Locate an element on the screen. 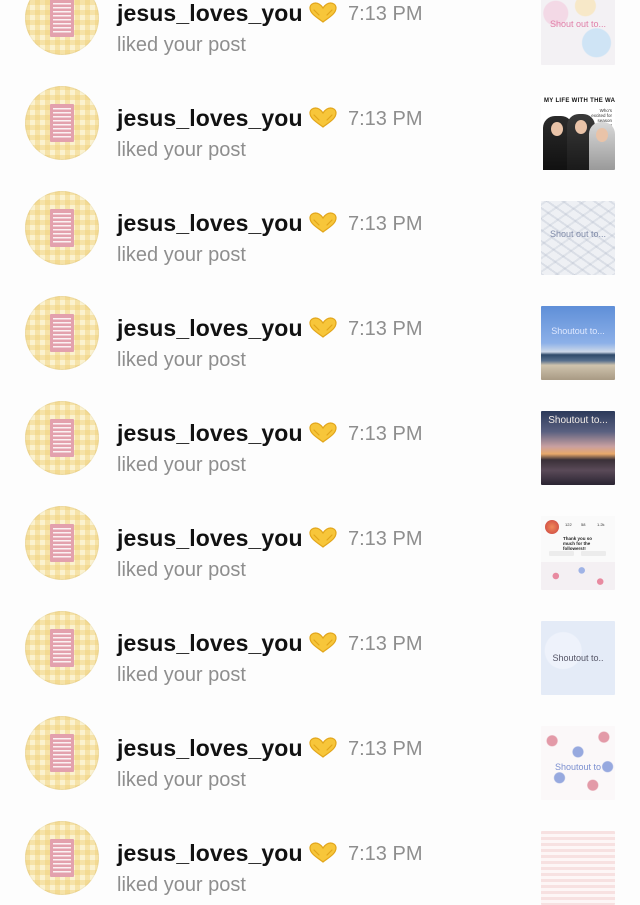 The width and height of the screenshot is (640, 905). thumbnail-caption: Thank you so much for the followers!! is located at coordinates (578, 543).